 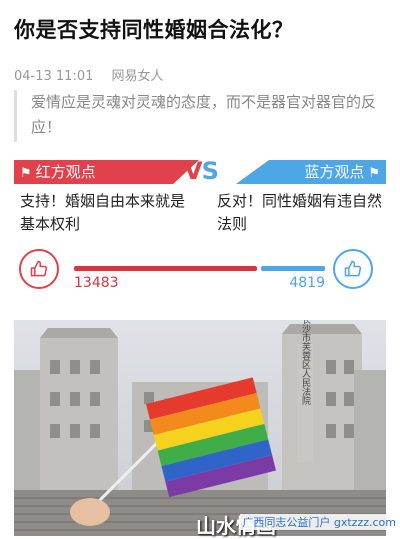 I want to click on site-credit: 广西同志公益门户 gxtzzz.com, so click(x=319, y=522).